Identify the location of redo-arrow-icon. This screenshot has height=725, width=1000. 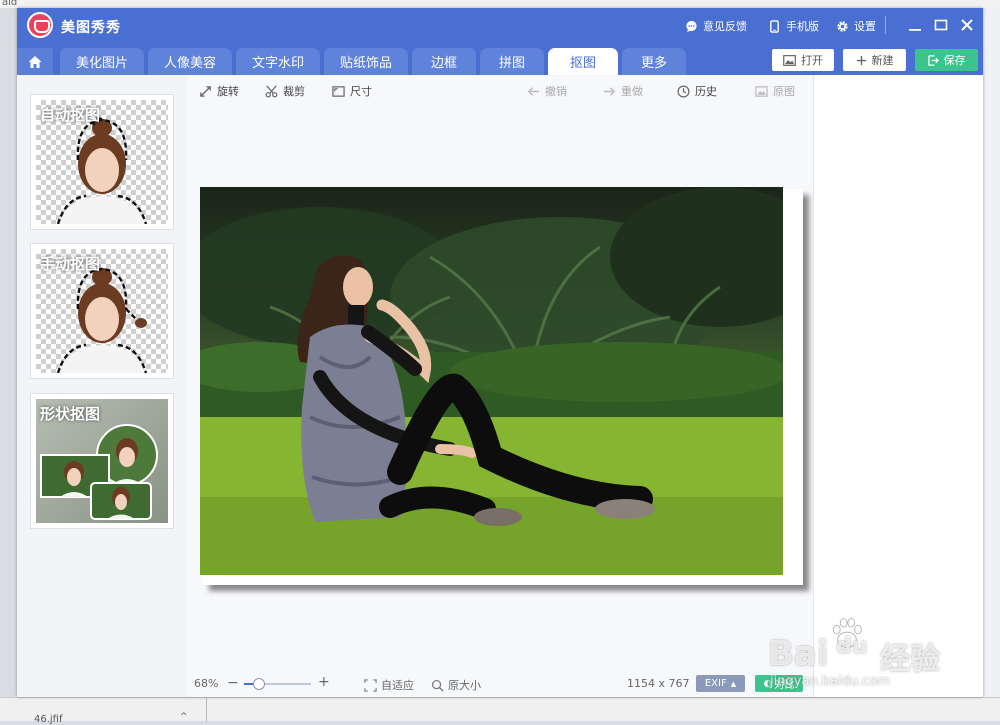
(609, 91).